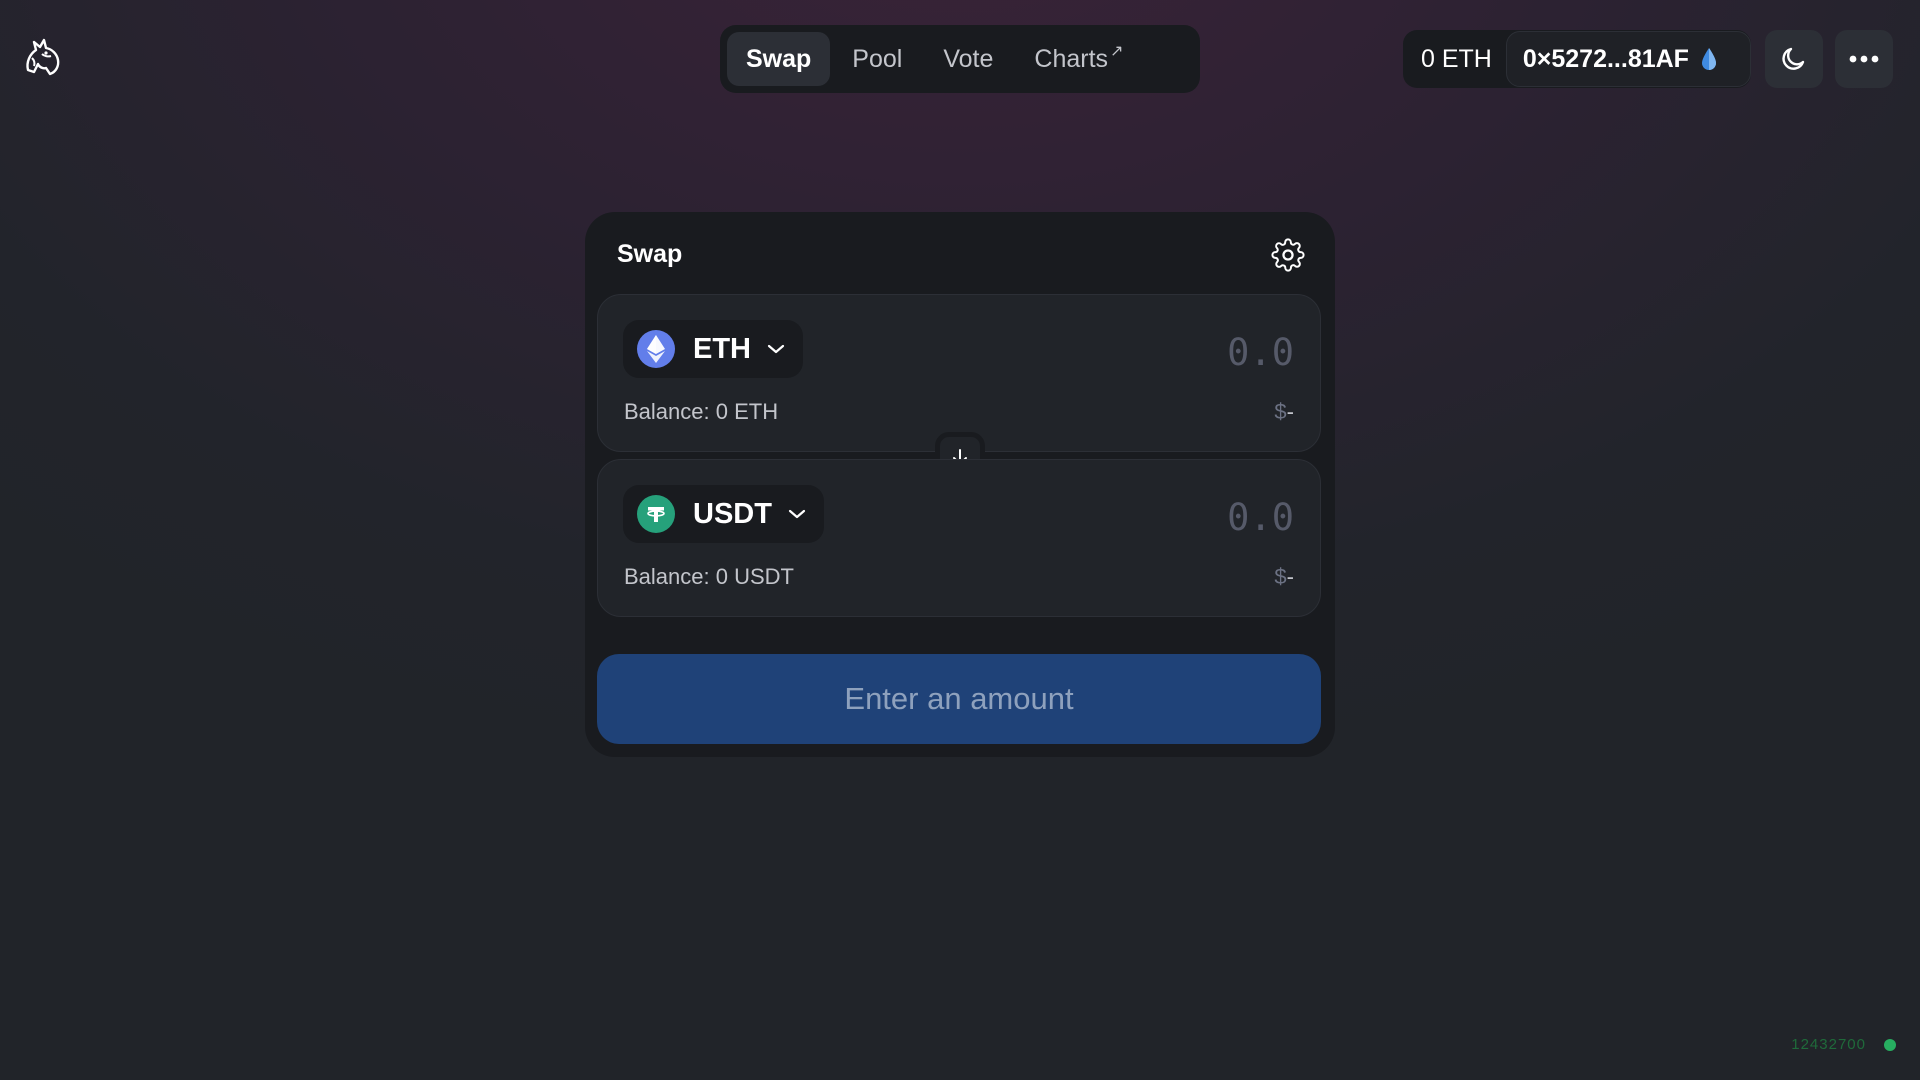  I want to click on sync-status-dot, so click(1890, 1045).